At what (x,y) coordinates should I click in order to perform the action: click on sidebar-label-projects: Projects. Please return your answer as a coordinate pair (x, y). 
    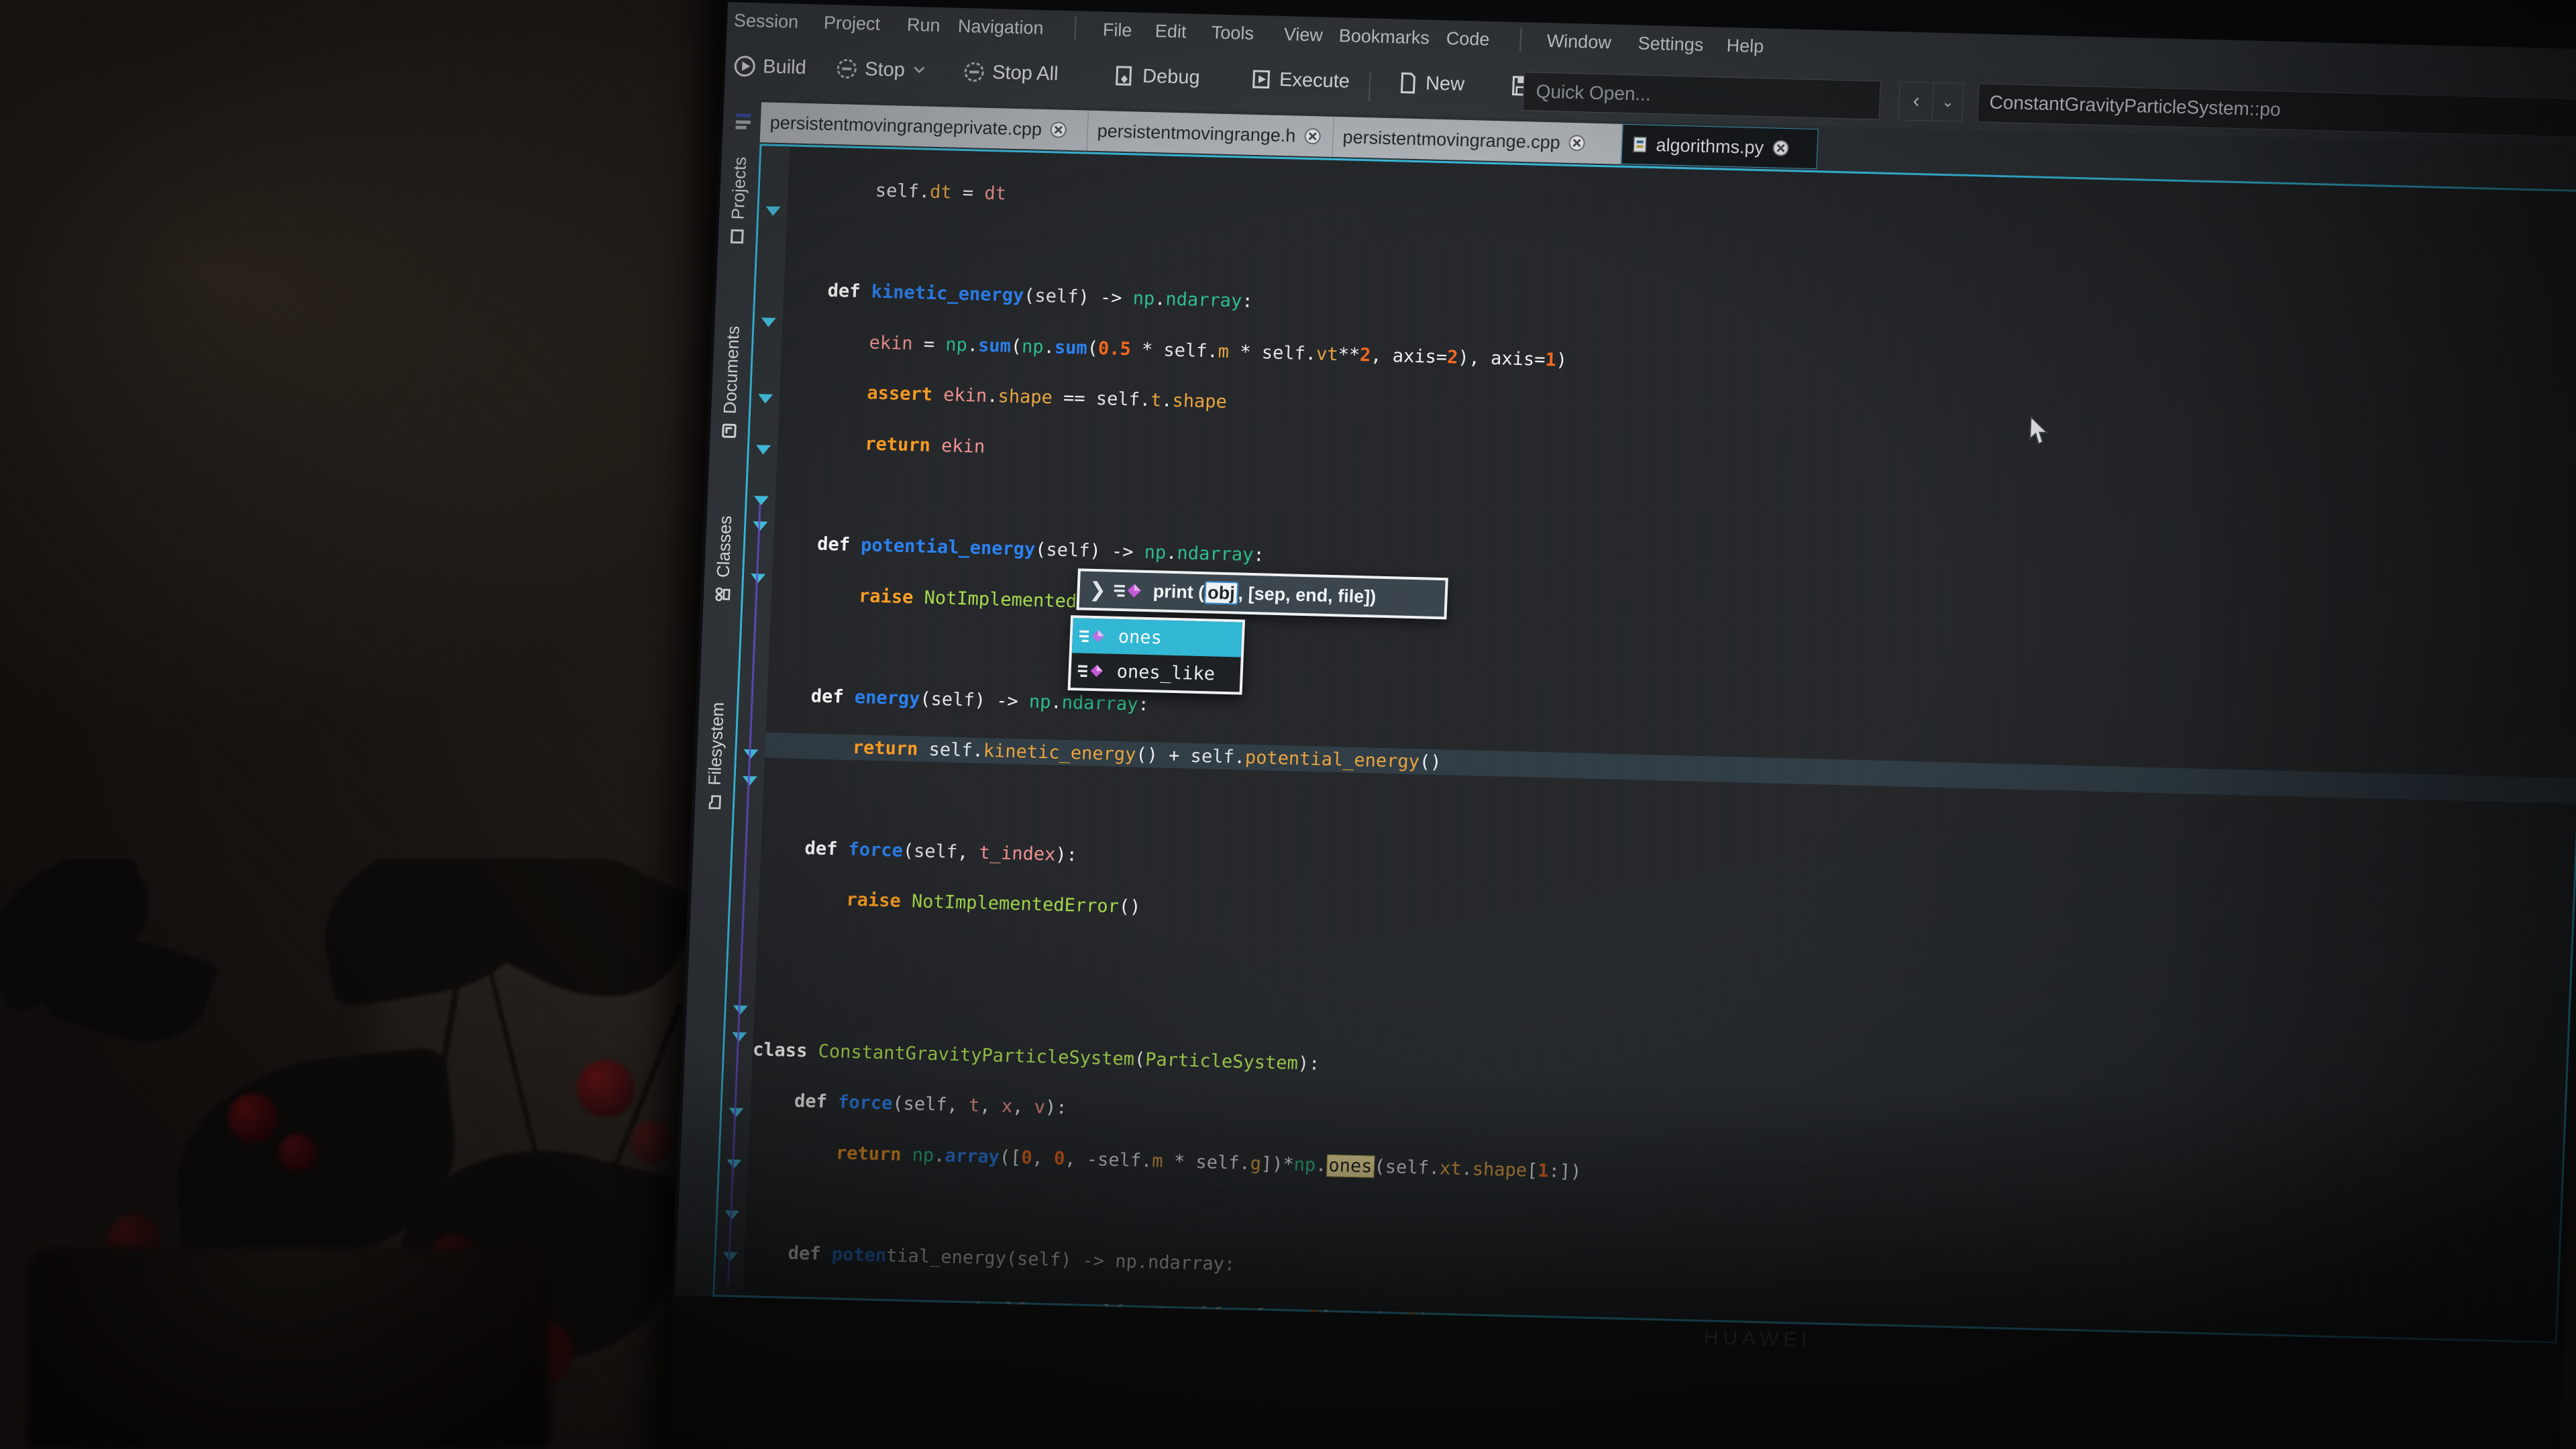
    Looking at the image, I should click on (739, 188).